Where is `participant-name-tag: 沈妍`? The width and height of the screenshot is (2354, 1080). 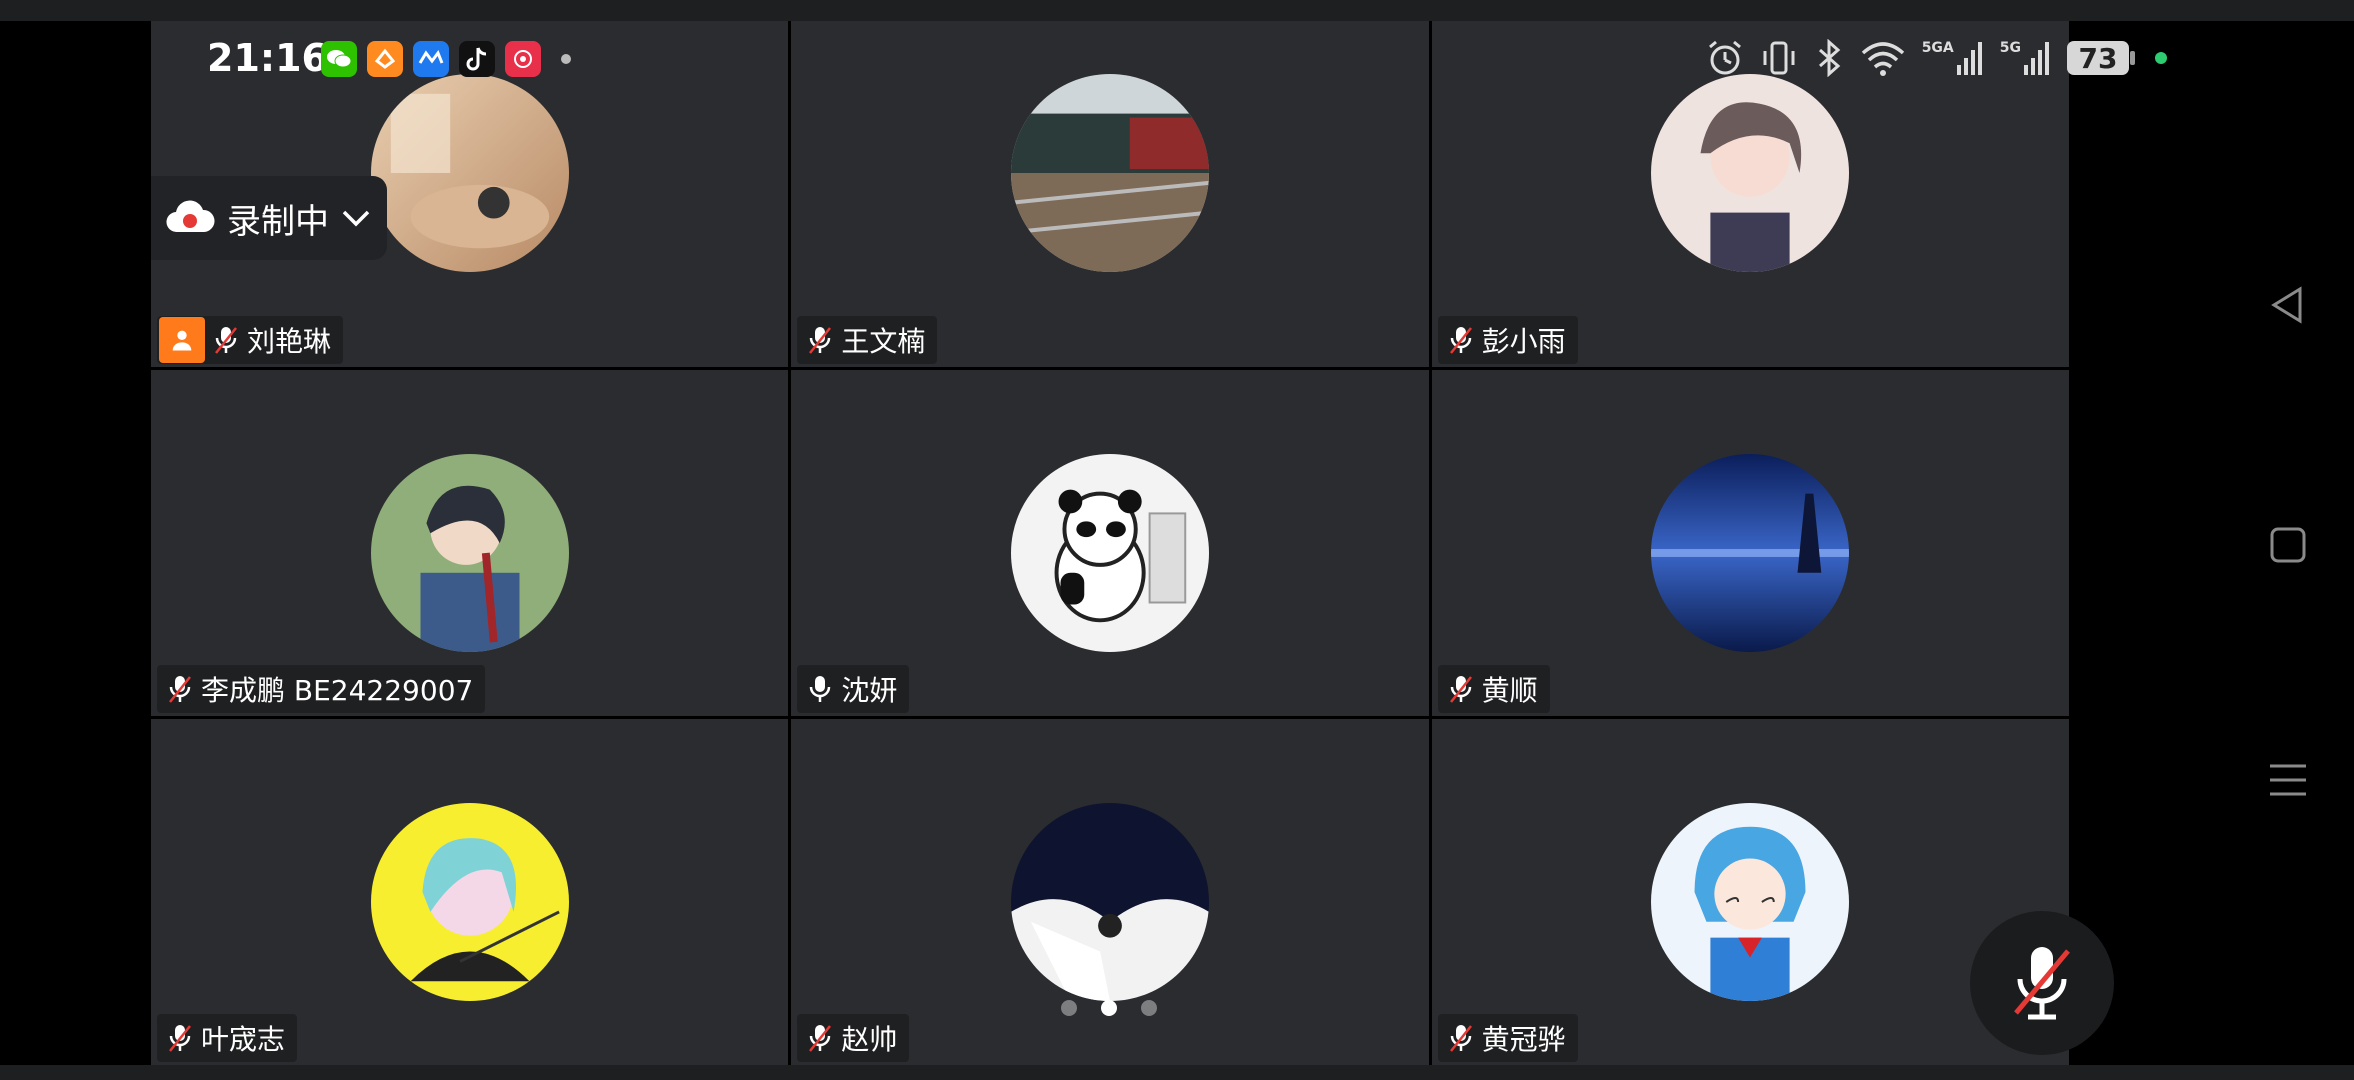
participant-name-tag: 沈妍 is located at coordinates (853, 689).